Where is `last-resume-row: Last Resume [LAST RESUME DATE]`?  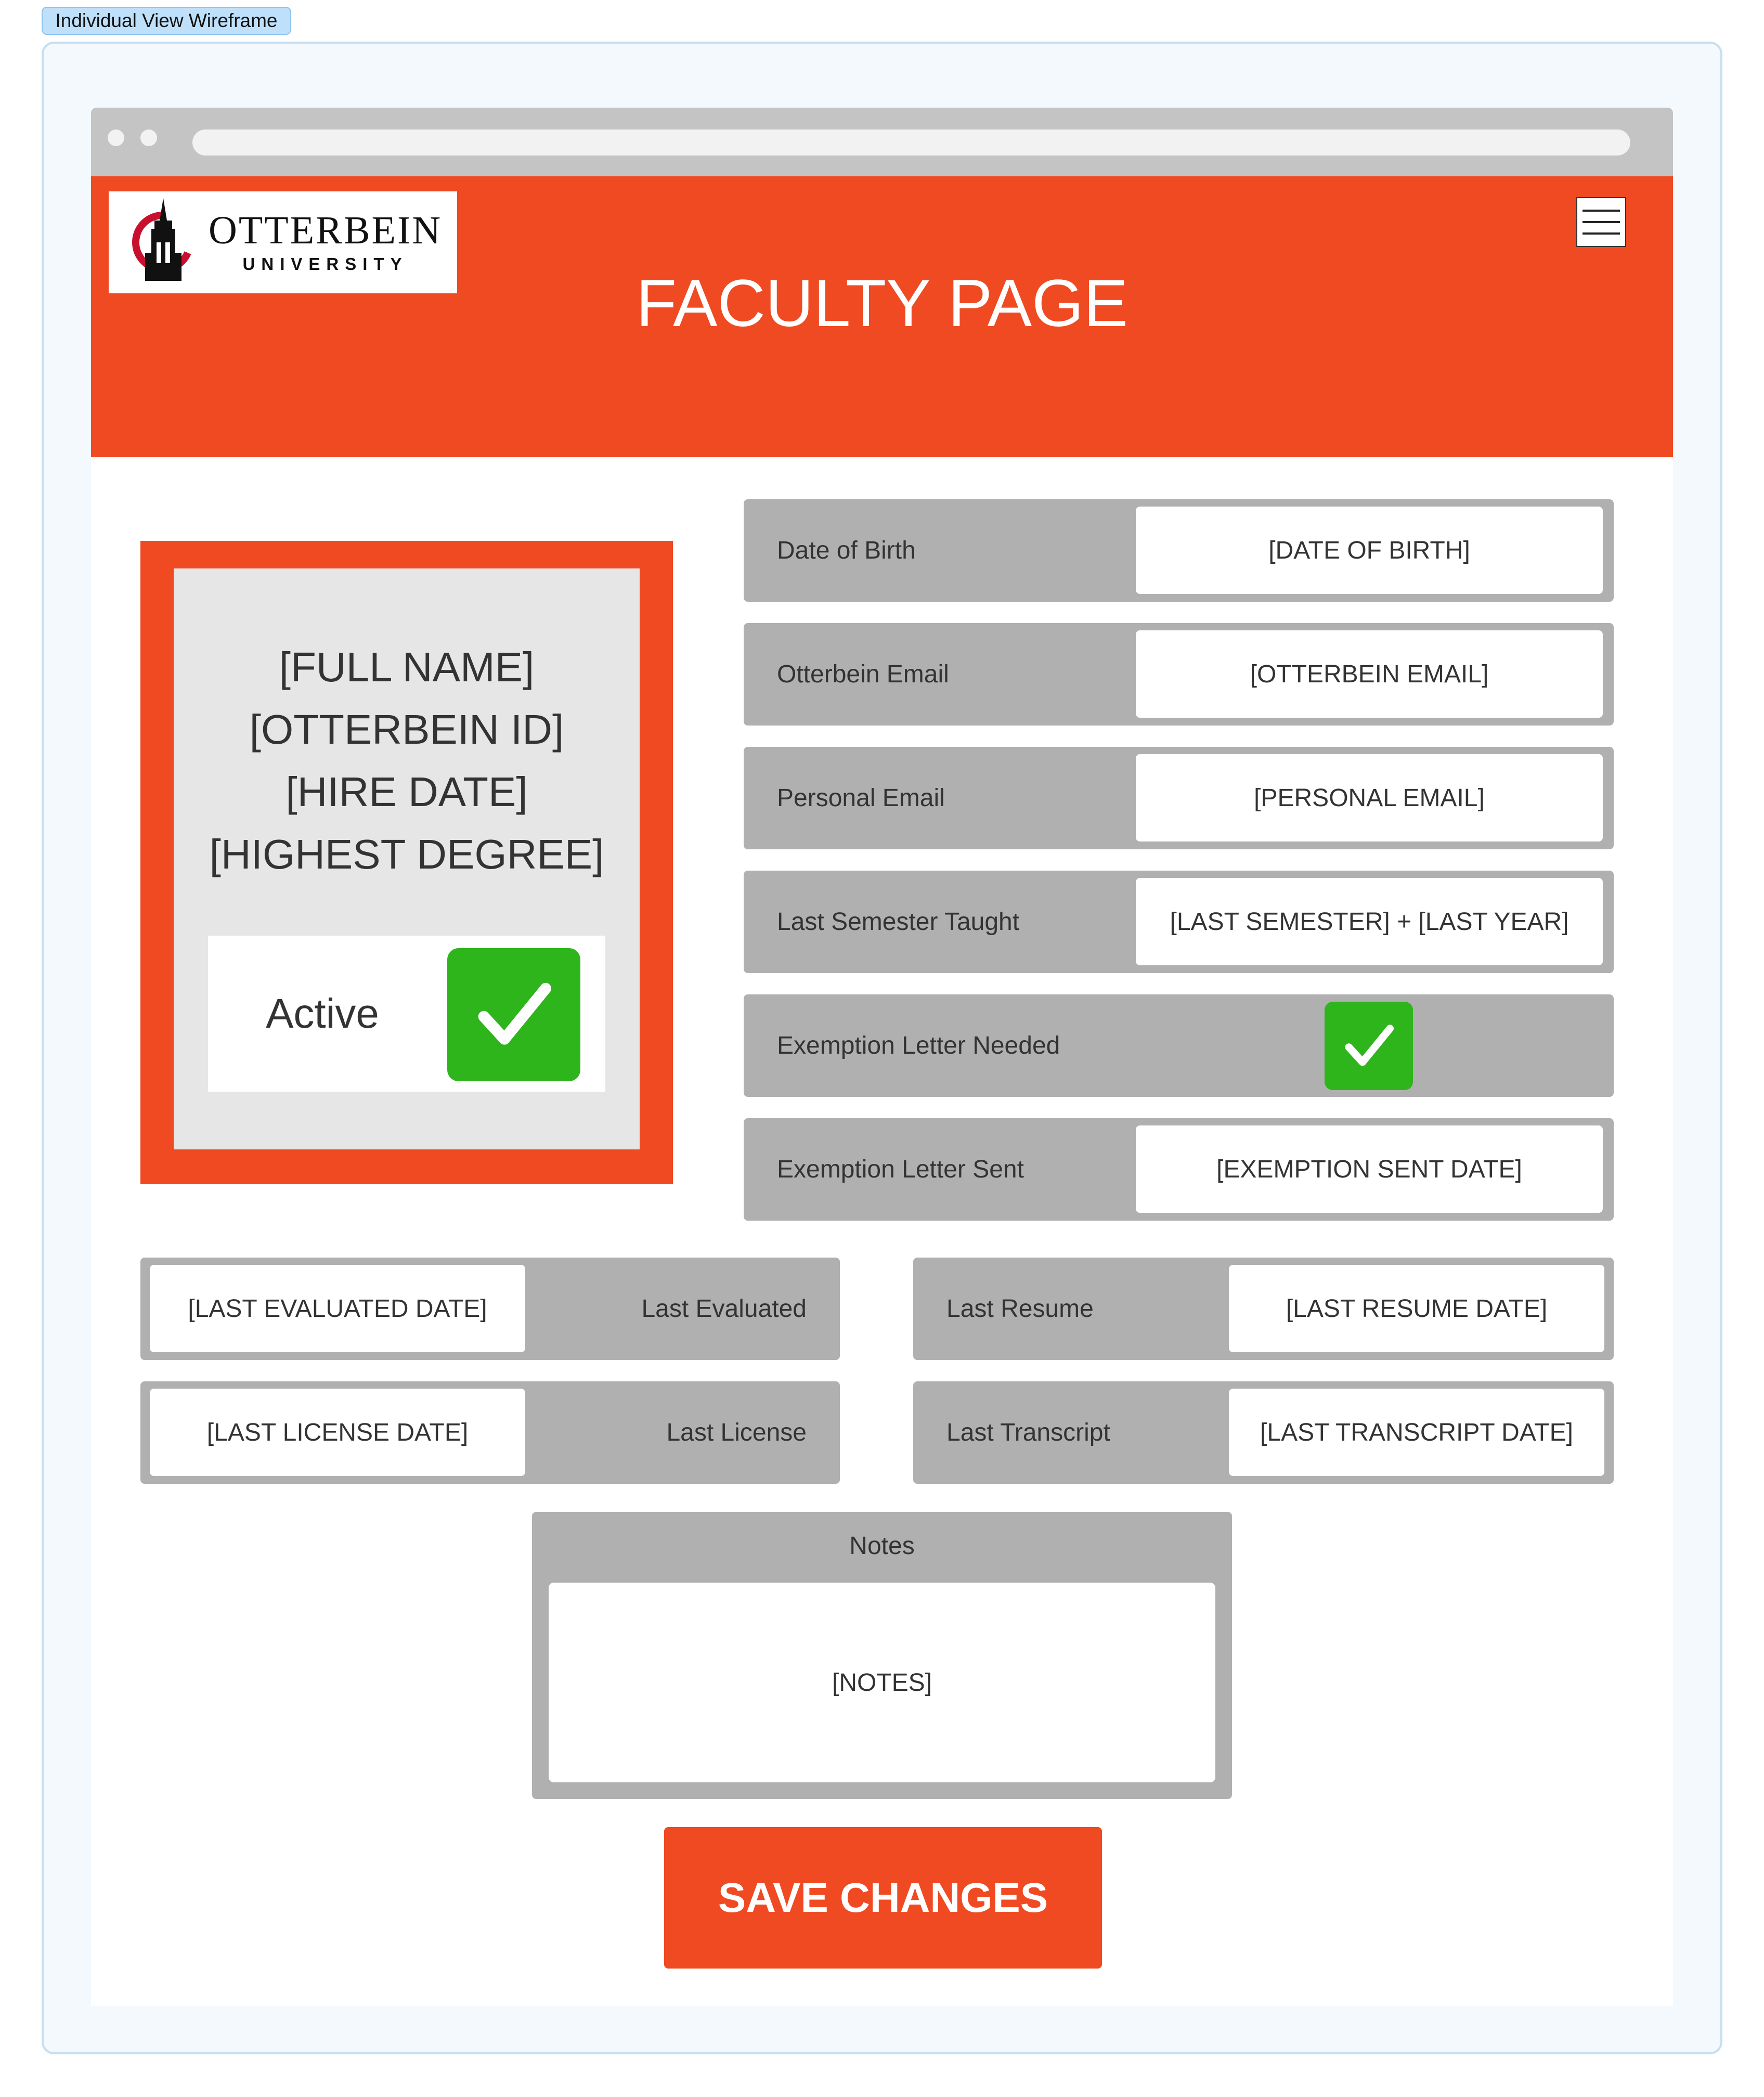 last-resume-row: Last Resume [LAST RESUME DATE] is located at coordinates (1263, 1309).